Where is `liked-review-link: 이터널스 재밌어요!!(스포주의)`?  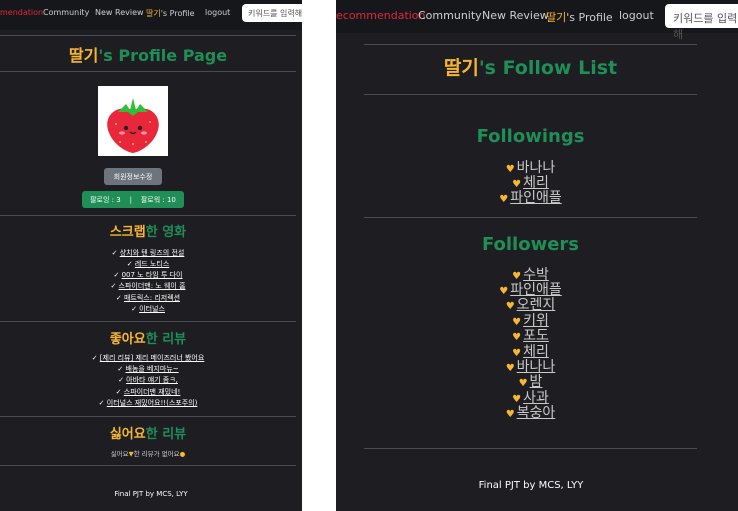
liked-review-link: 이터널스 재밌어요!!(스포주의) is located at coordinates (152, 403).